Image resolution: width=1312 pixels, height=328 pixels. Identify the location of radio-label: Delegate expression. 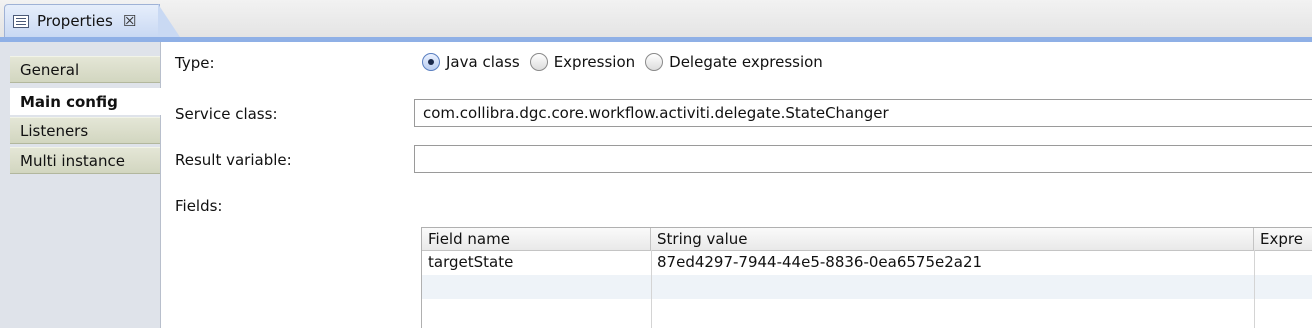
(746, 62).